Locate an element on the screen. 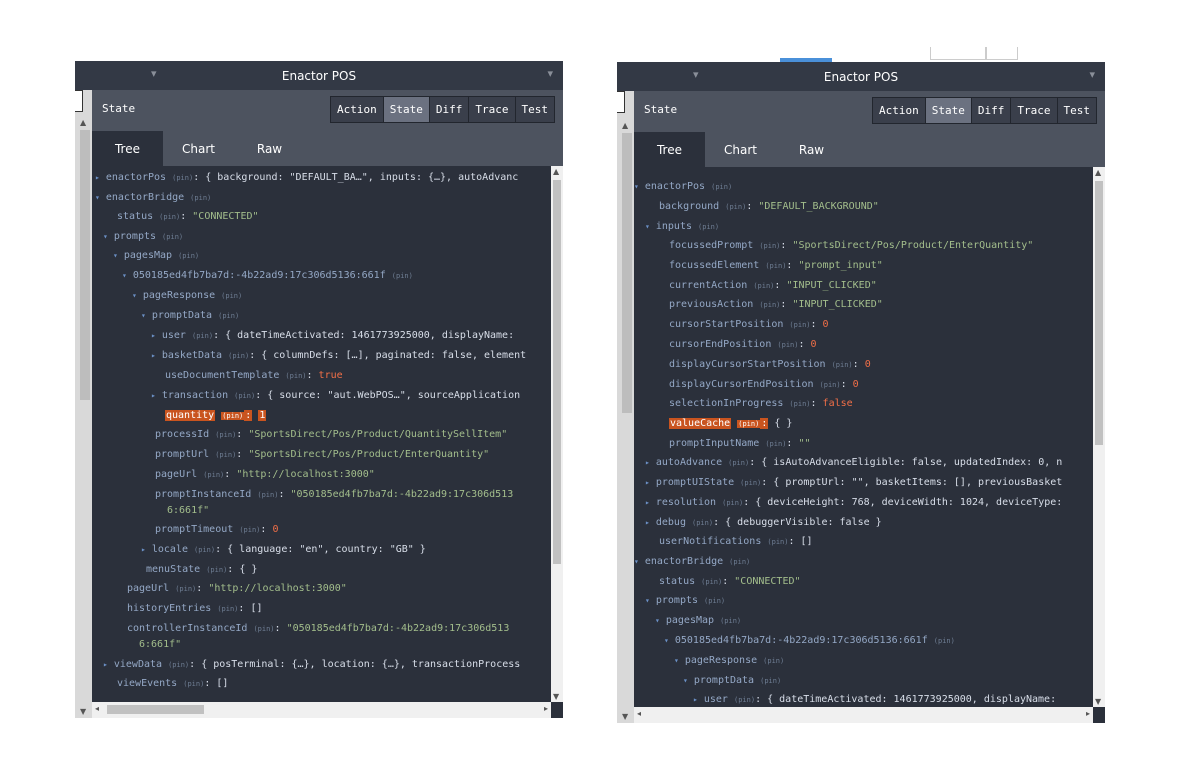  tree-node: promptInputName (pin): "" is located at coordinates (740, 443).